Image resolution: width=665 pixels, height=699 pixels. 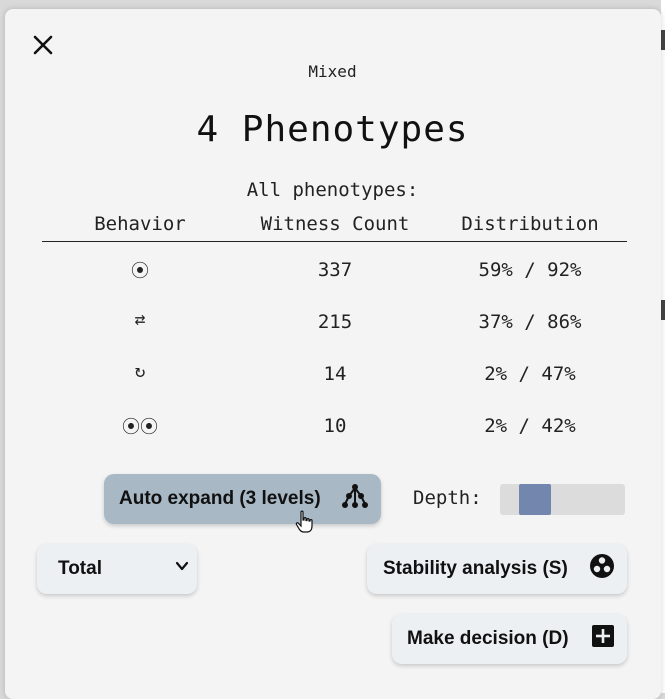 I want to click on depth-slider-thumb, so click(x=535, y=499).